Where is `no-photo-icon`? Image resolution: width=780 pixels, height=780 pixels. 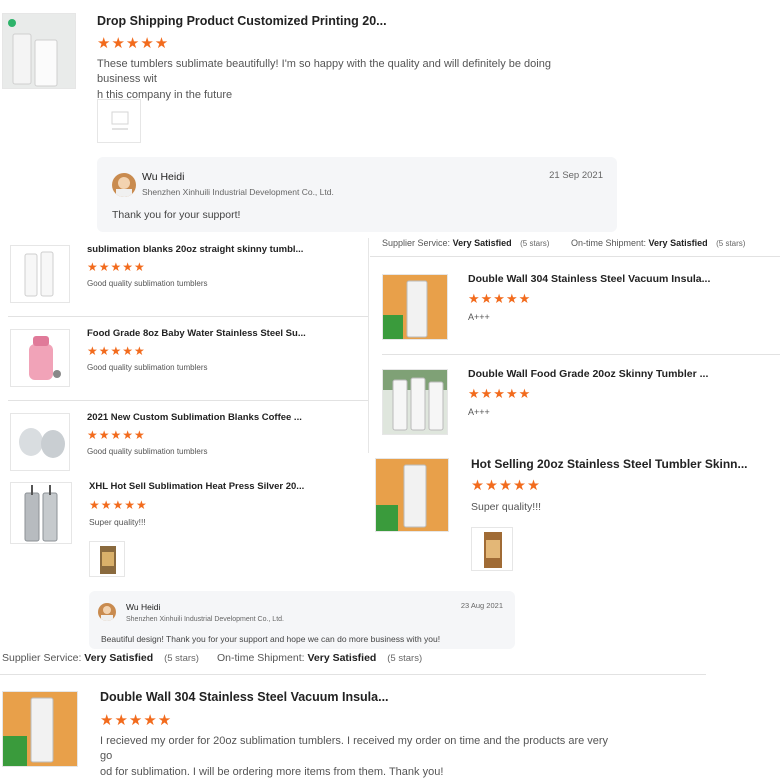
no-photo-icon is located at coordinates (120, 120).